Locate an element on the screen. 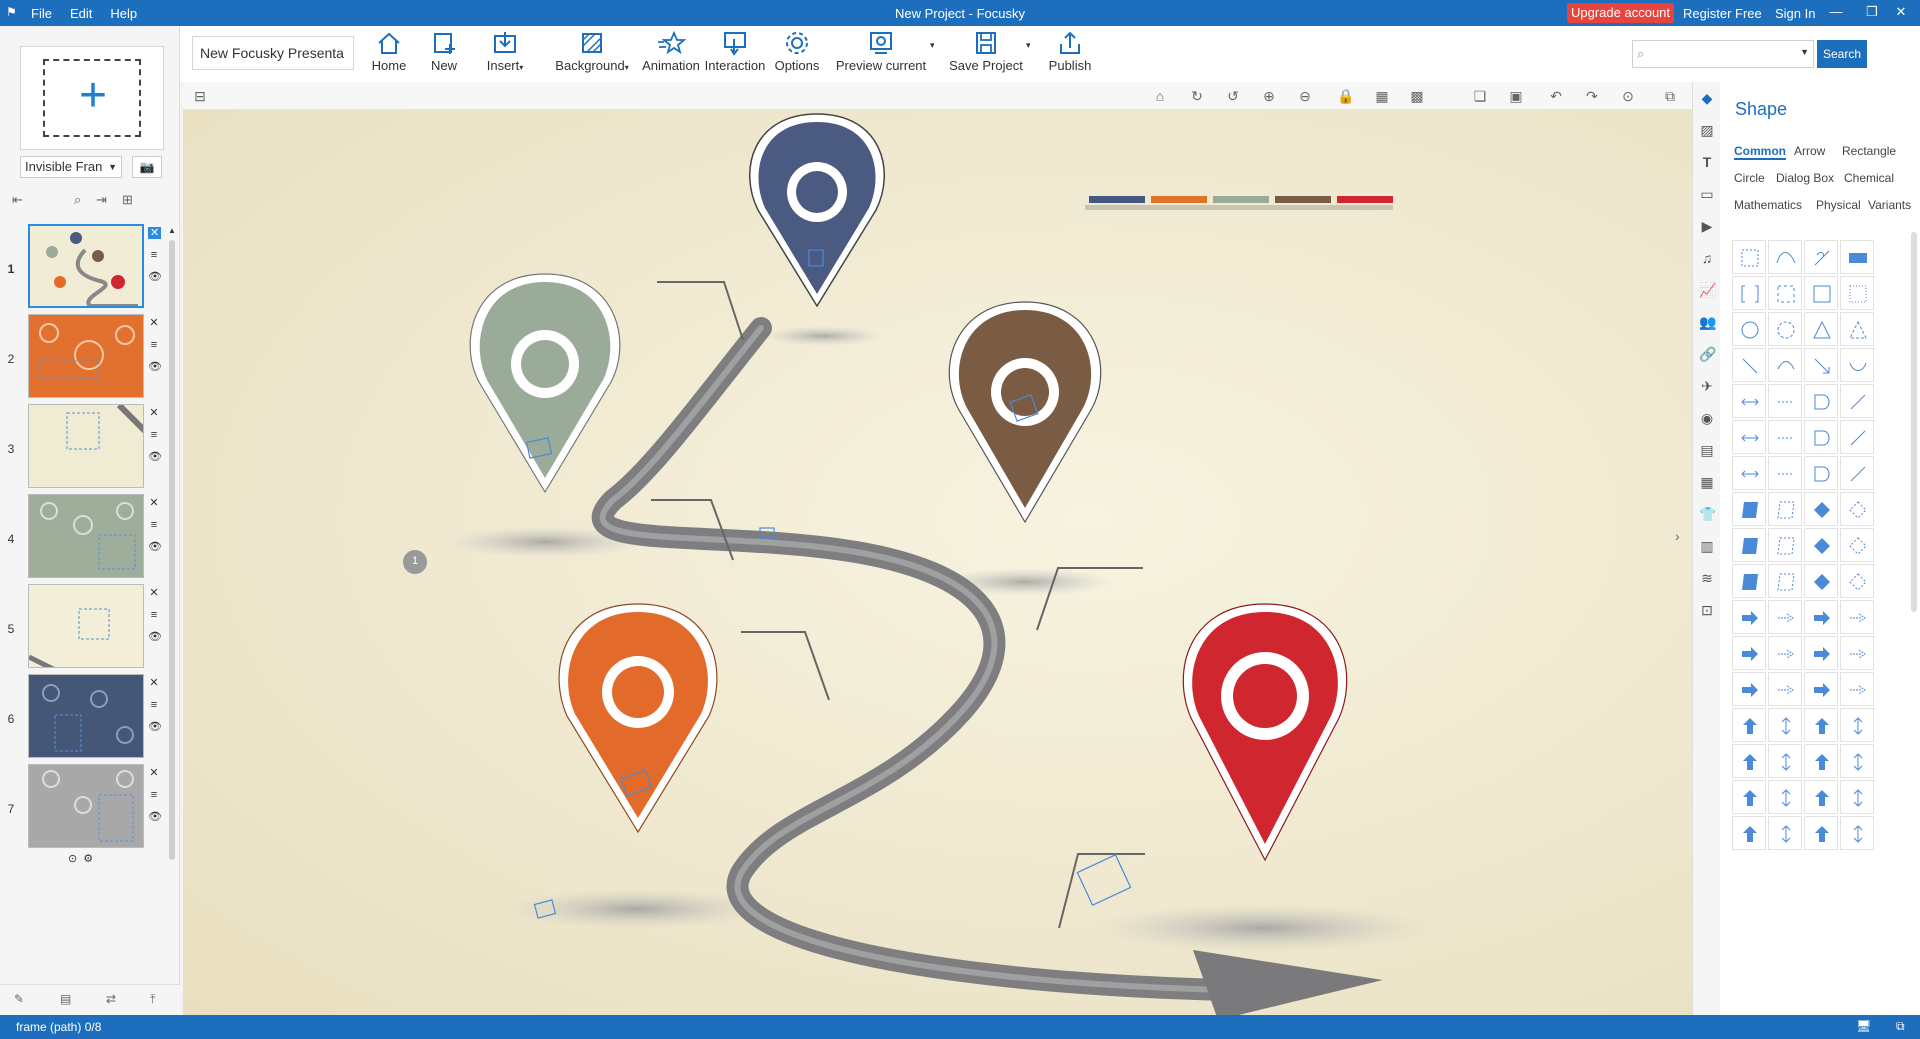 Image resolution: width=1920 pixels, height=1039 pixels. menu-edit: Edit is located at coordinates (81, 13).